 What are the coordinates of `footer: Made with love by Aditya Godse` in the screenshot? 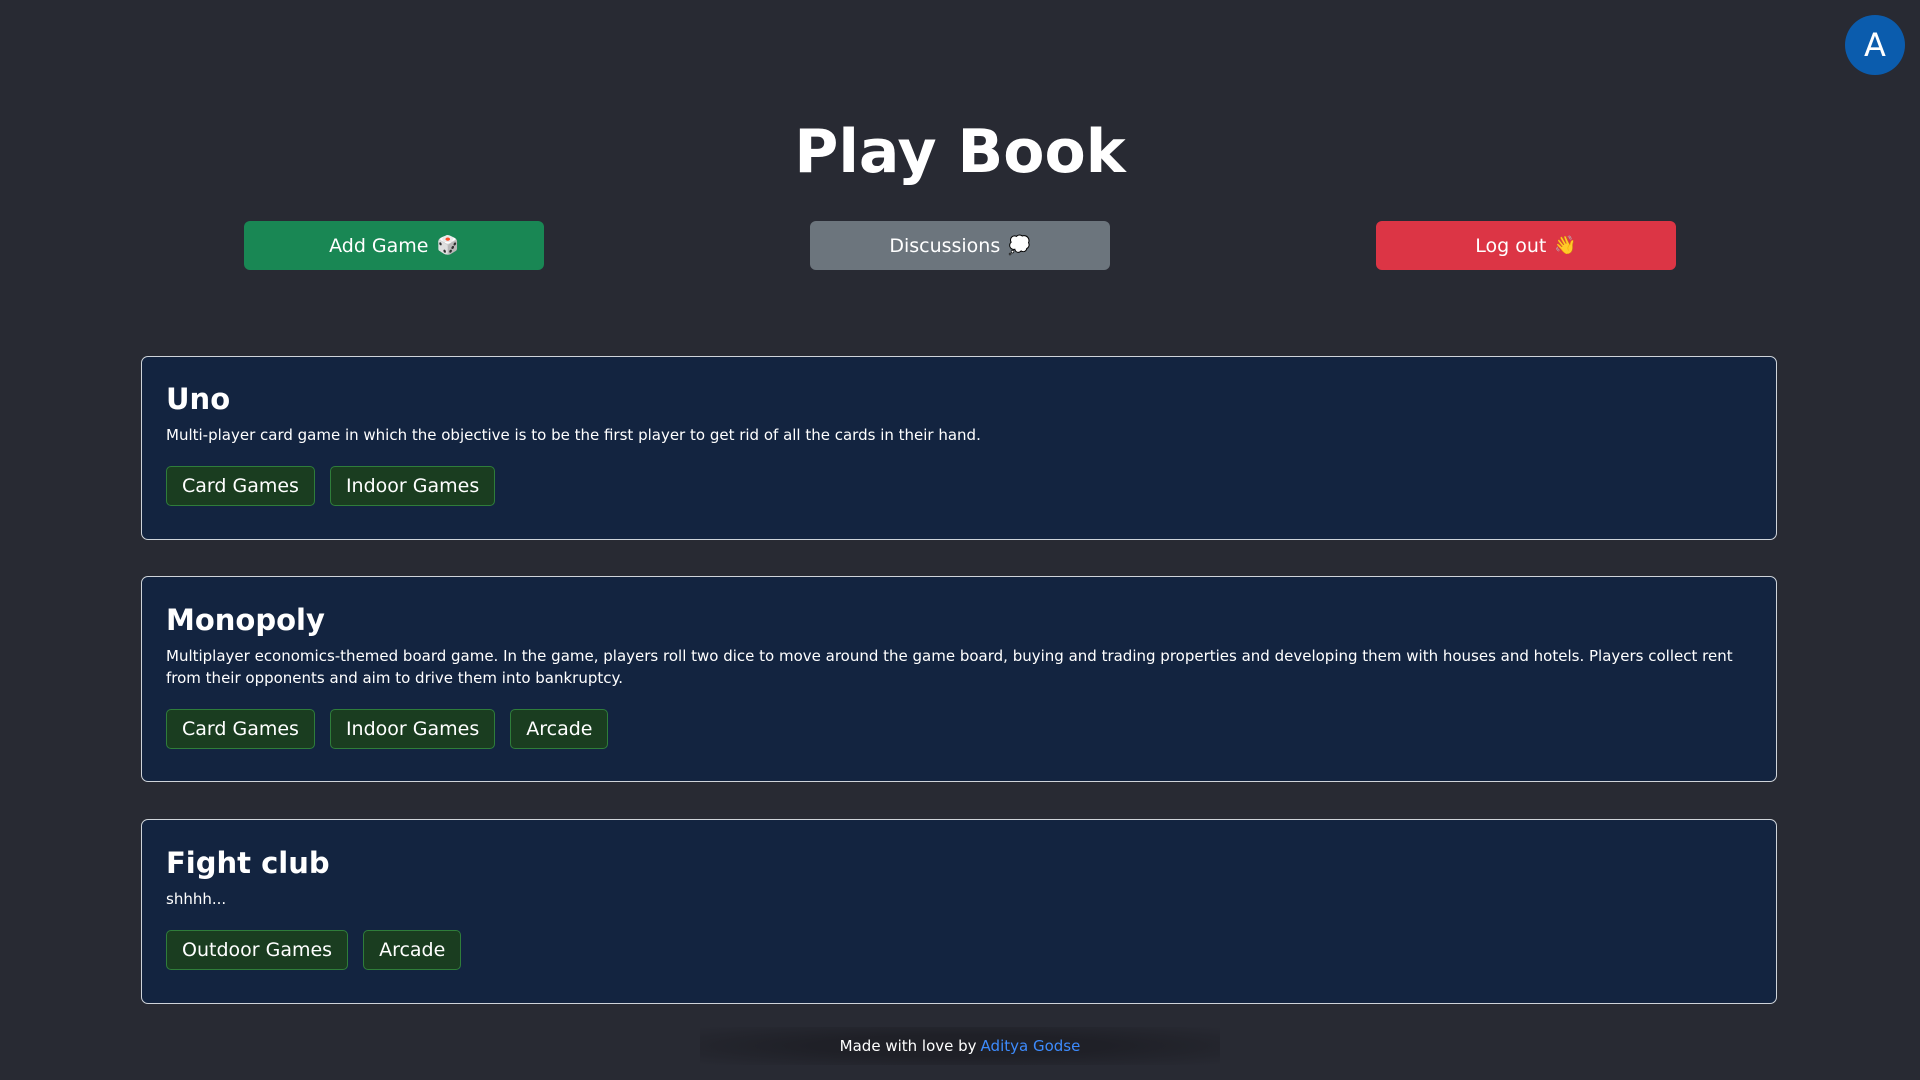 It's located at (960, 1046).